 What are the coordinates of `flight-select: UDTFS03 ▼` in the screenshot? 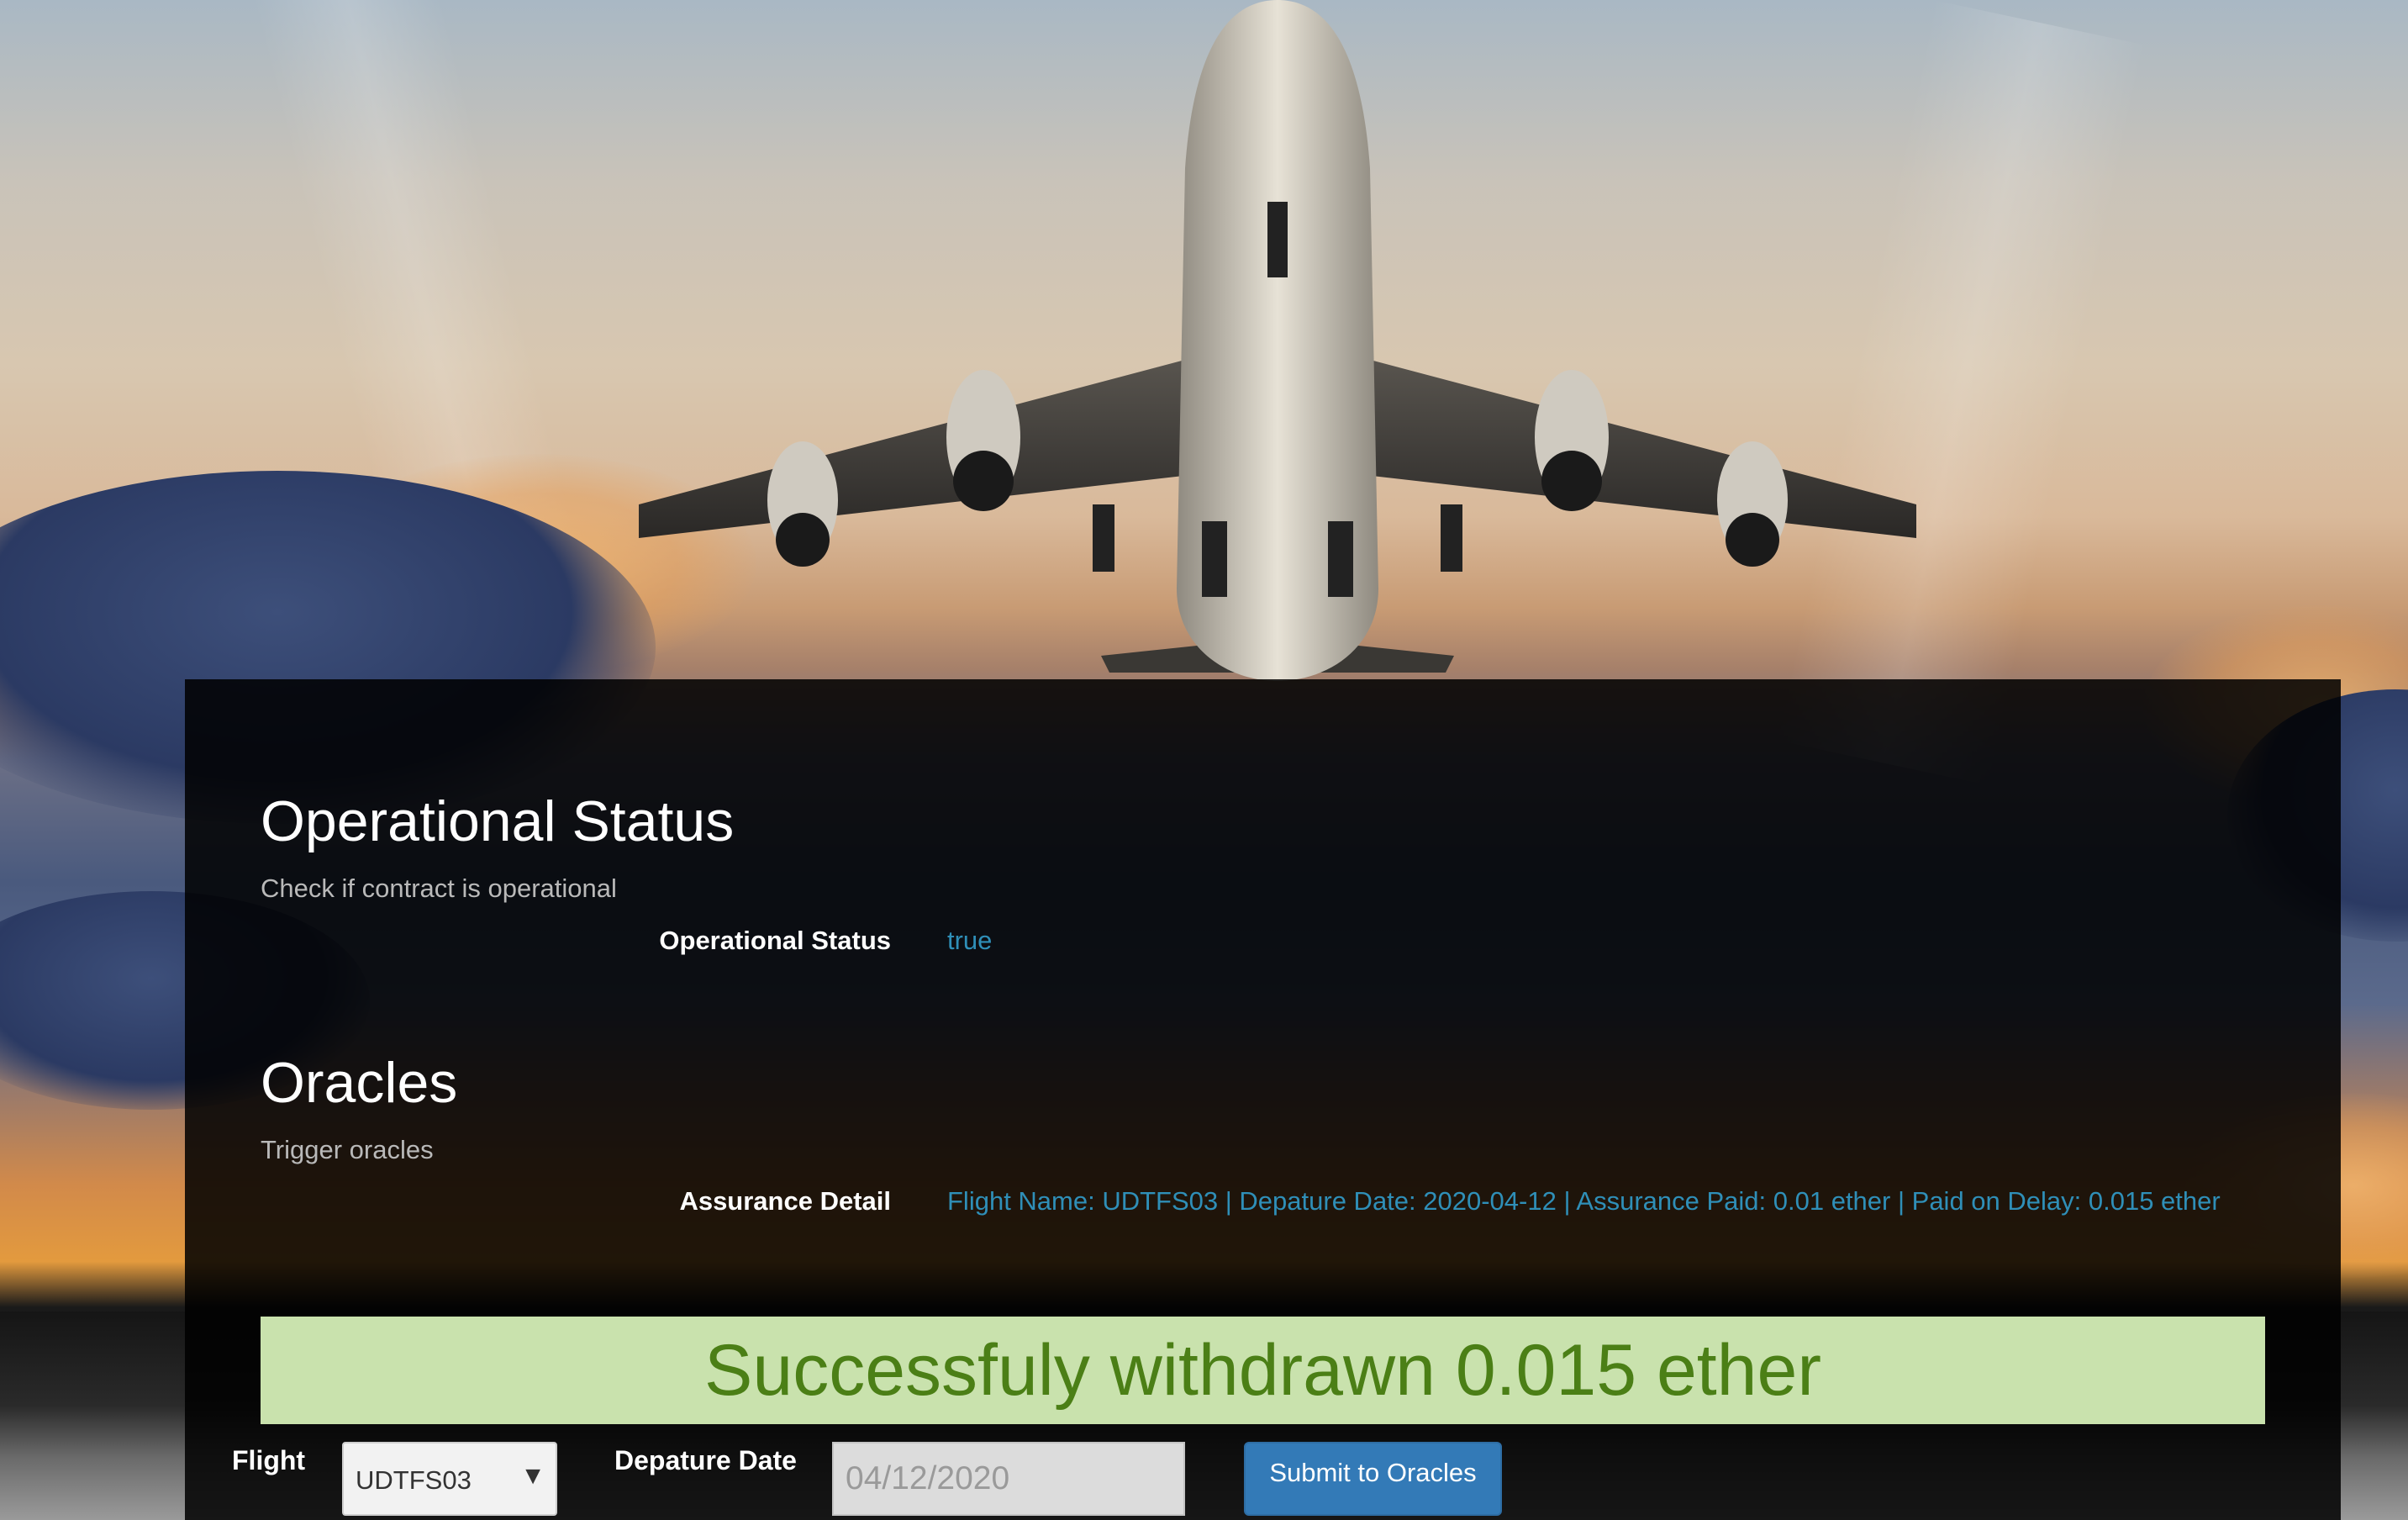 It's located at (449, 1479).